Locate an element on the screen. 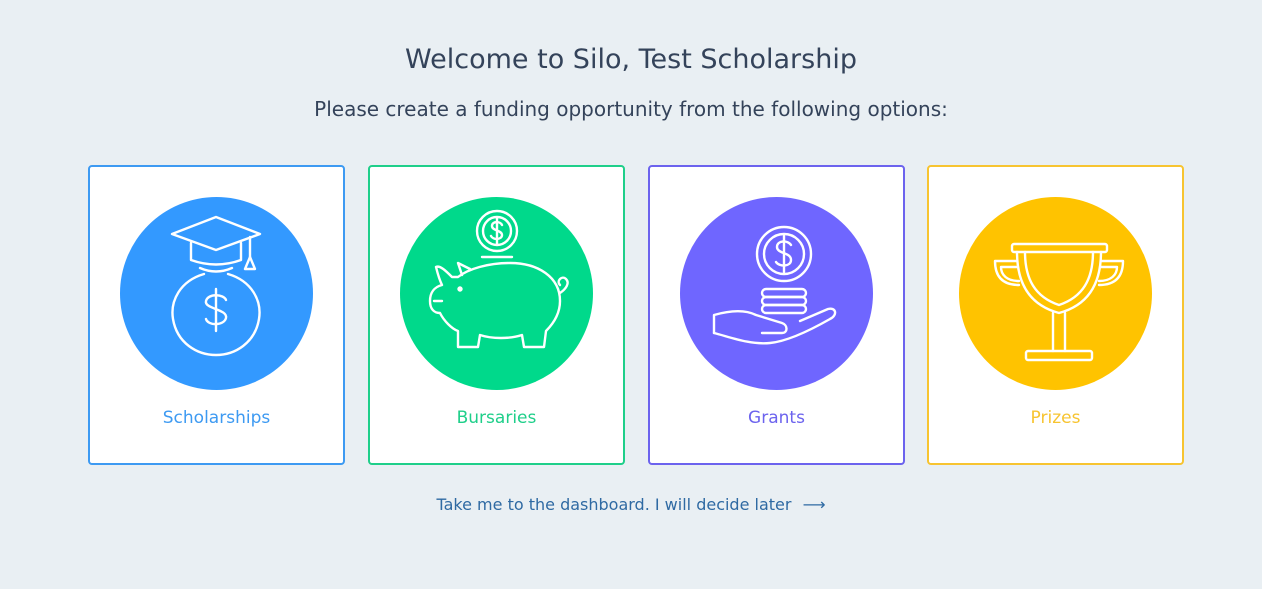 The width and height of the screenshot is (1262, 589). scholarships-label: Scholarships is located at coordinates (216, 418).